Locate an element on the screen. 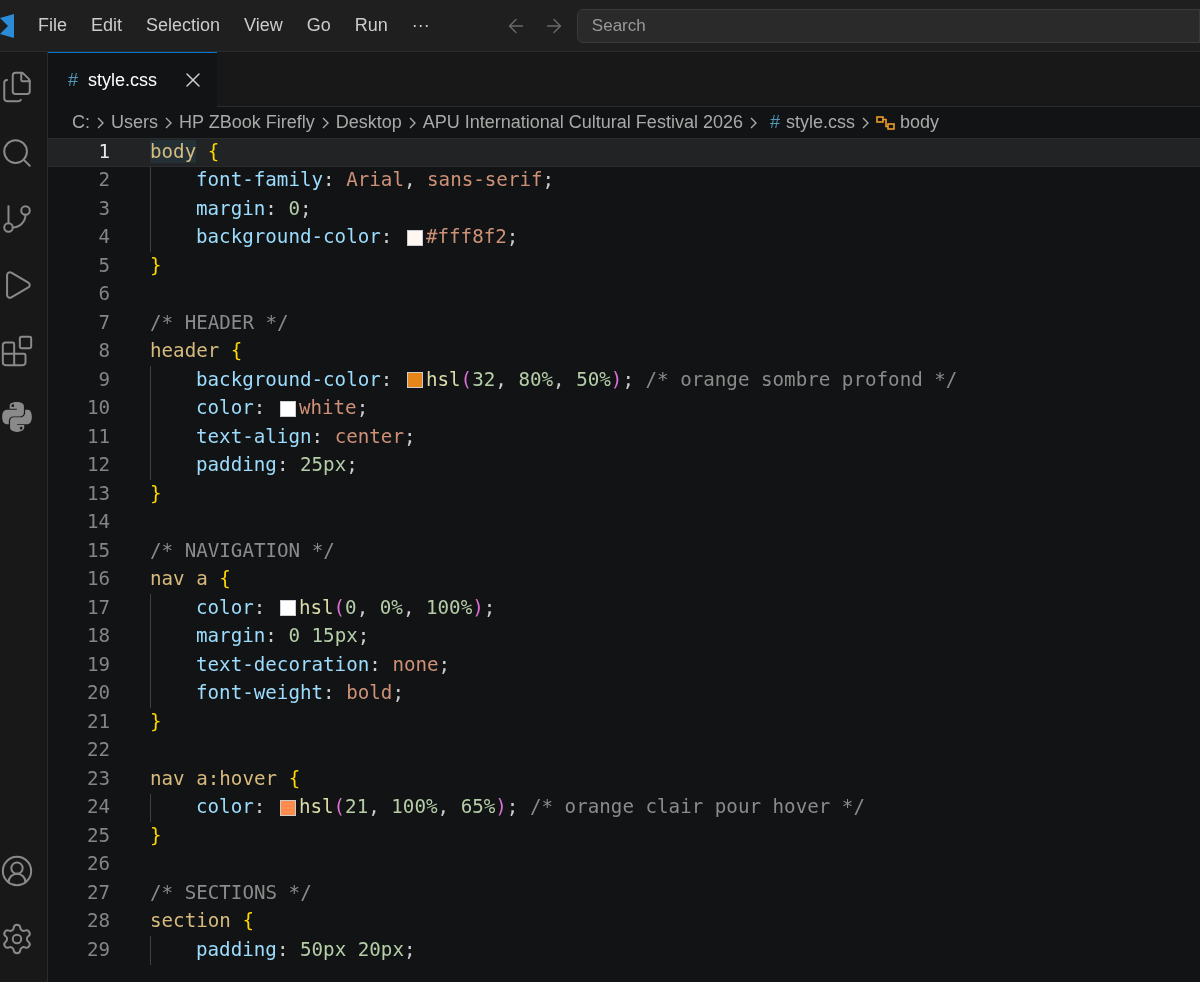 The width and height of the screenshot is (1200, 982). line-number: 19 is located at coordinates (97, 664).